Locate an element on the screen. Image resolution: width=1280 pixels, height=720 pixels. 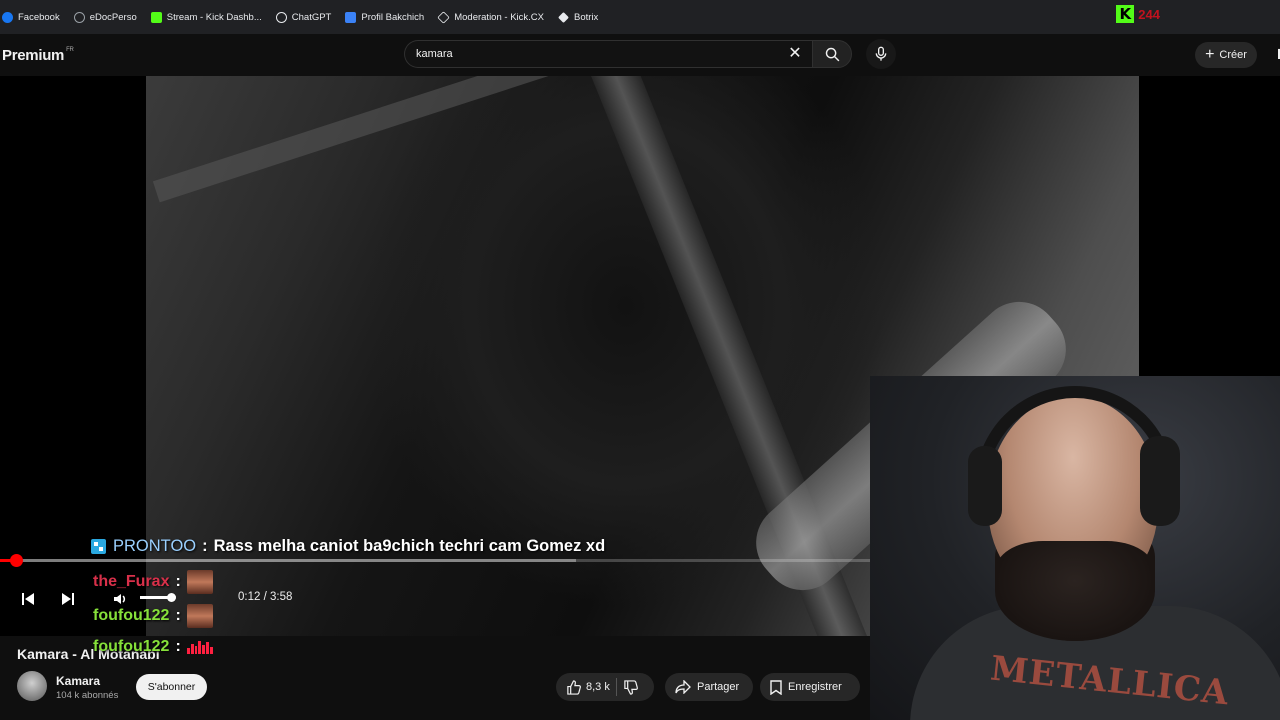
thumbs-down-icon is located at coordinates (631, 687).